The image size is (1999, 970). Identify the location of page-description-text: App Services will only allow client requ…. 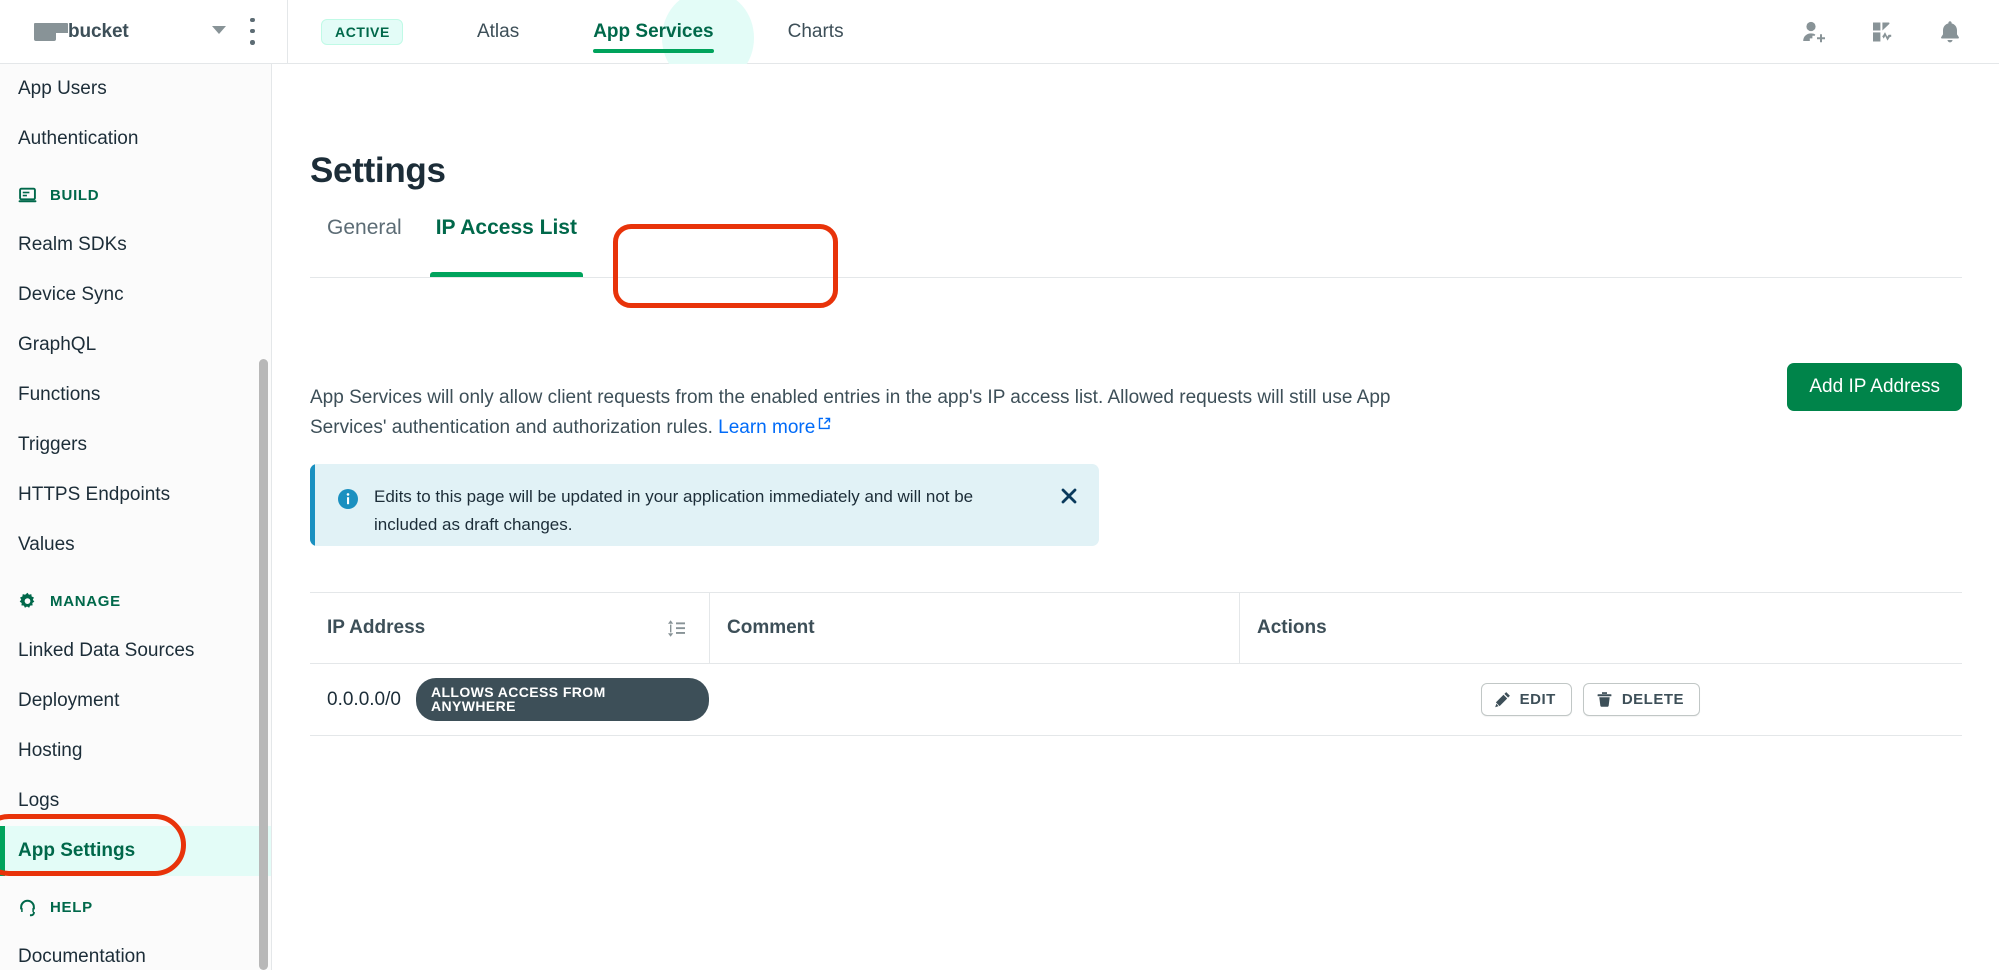
(850, 412).